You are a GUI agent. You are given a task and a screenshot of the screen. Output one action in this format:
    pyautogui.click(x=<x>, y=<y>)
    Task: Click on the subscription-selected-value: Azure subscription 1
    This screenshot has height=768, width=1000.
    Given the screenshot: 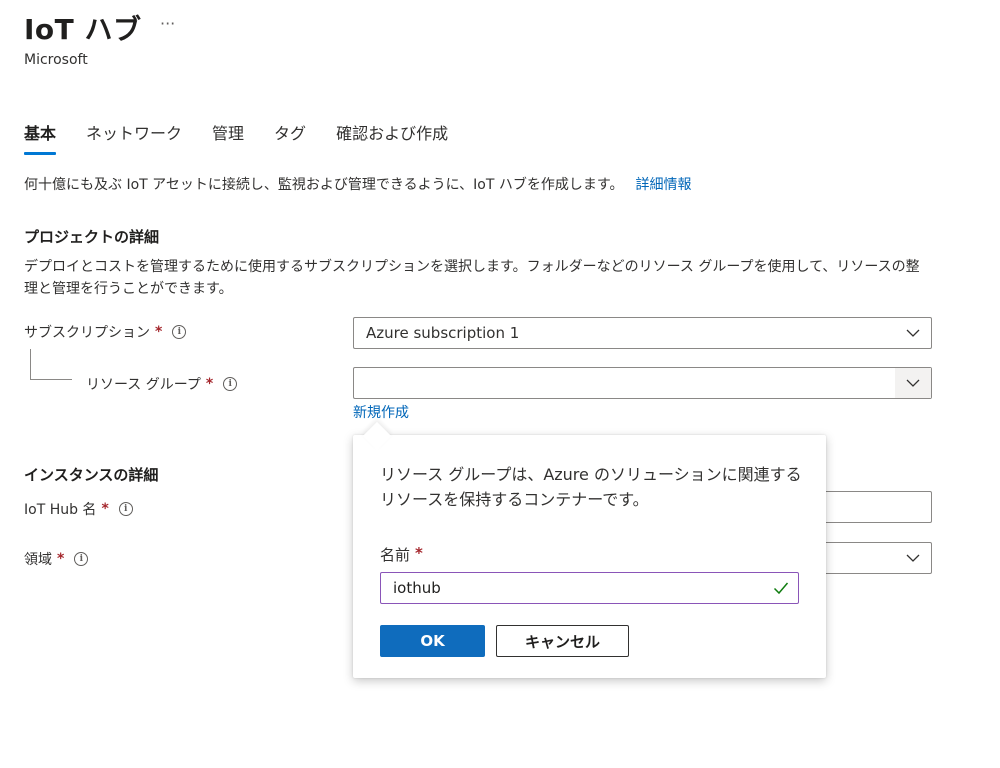 What is the action you would take?
    pyautogui.click(x=443, y=333)
    